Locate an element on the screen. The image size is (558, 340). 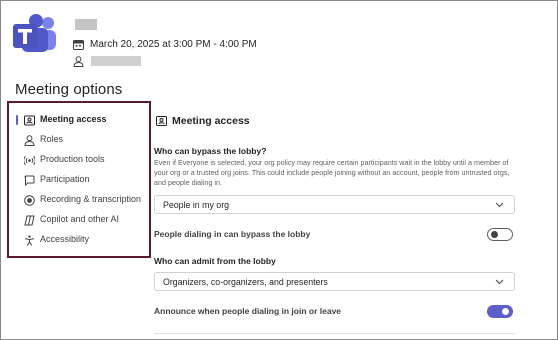
admit-from-lobby-label: Who can admit from the lobby is located at coordinates (215, 261).